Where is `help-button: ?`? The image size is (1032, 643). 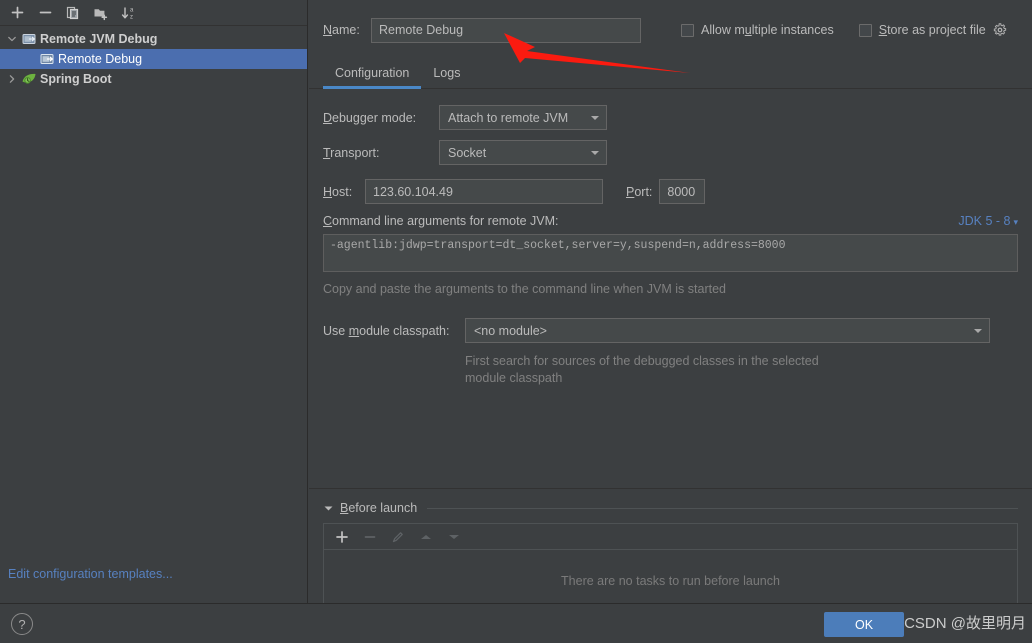
help-button: ? is located at coordinates (22, 624).